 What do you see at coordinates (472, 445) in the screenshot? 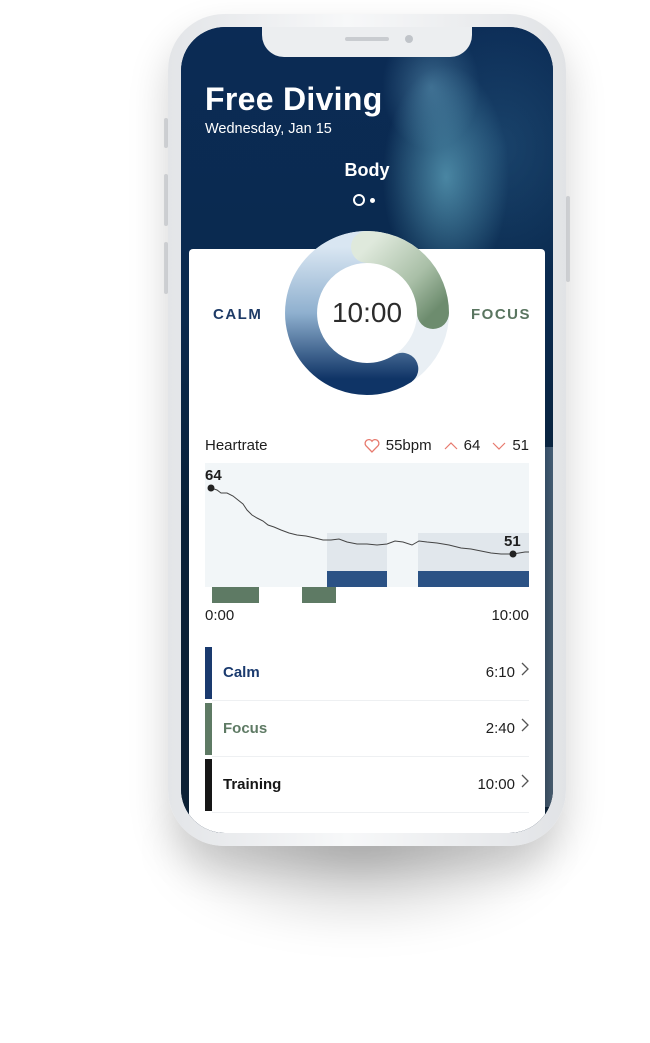
I see `heartrate-max: 64` at bounding box center [472, 445].